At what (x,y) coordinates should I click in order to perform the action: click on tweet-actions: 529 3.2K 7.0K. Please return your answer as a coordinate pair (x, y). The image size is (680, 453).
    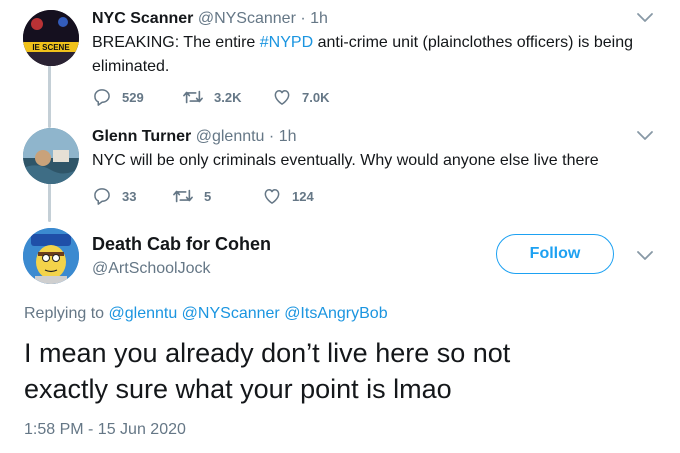
    Looking at the image, I should click on (227, 97).